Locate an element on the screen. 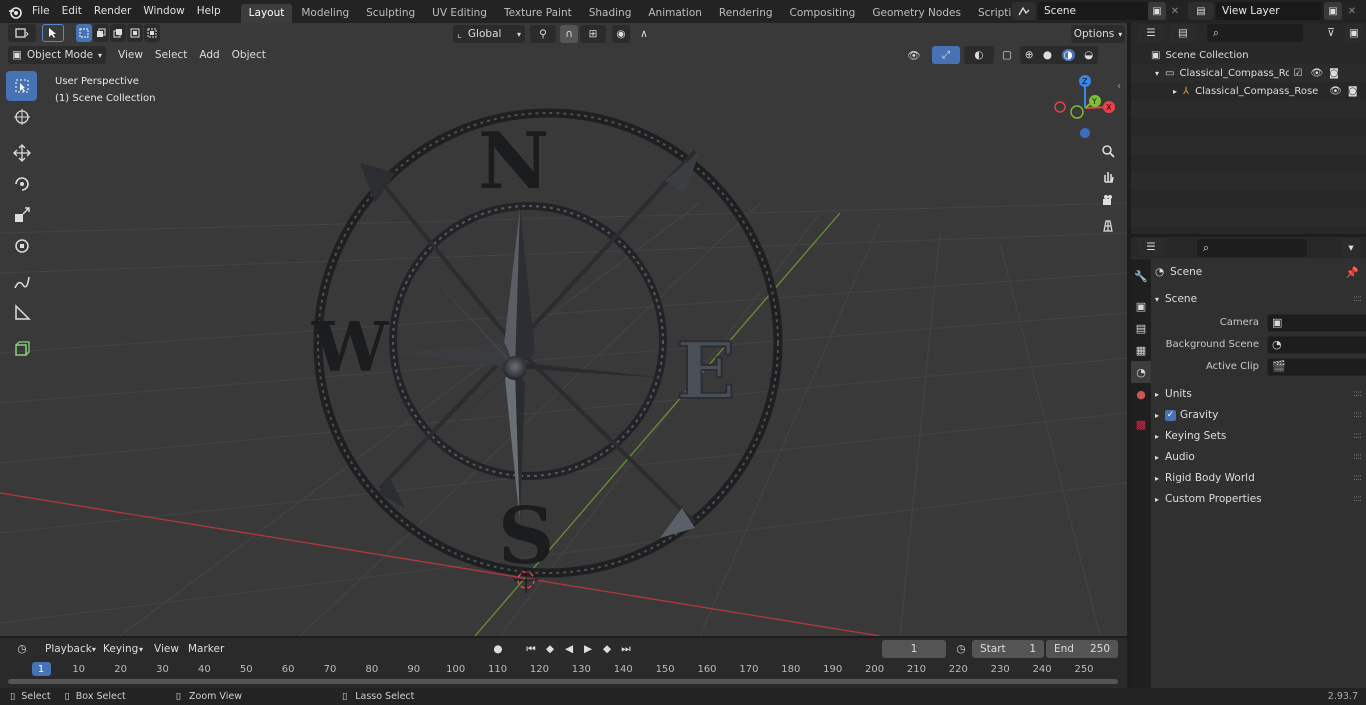 The width and height of the screenshot is (1366, 705). timeline-menu-marker: Marker is located at coordinates (206, 649).